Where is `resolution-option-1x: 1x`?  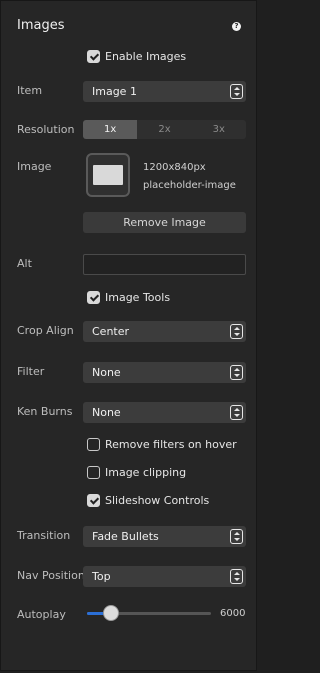 resolution-option-1x: 1x is located at coordinates (110, 129).